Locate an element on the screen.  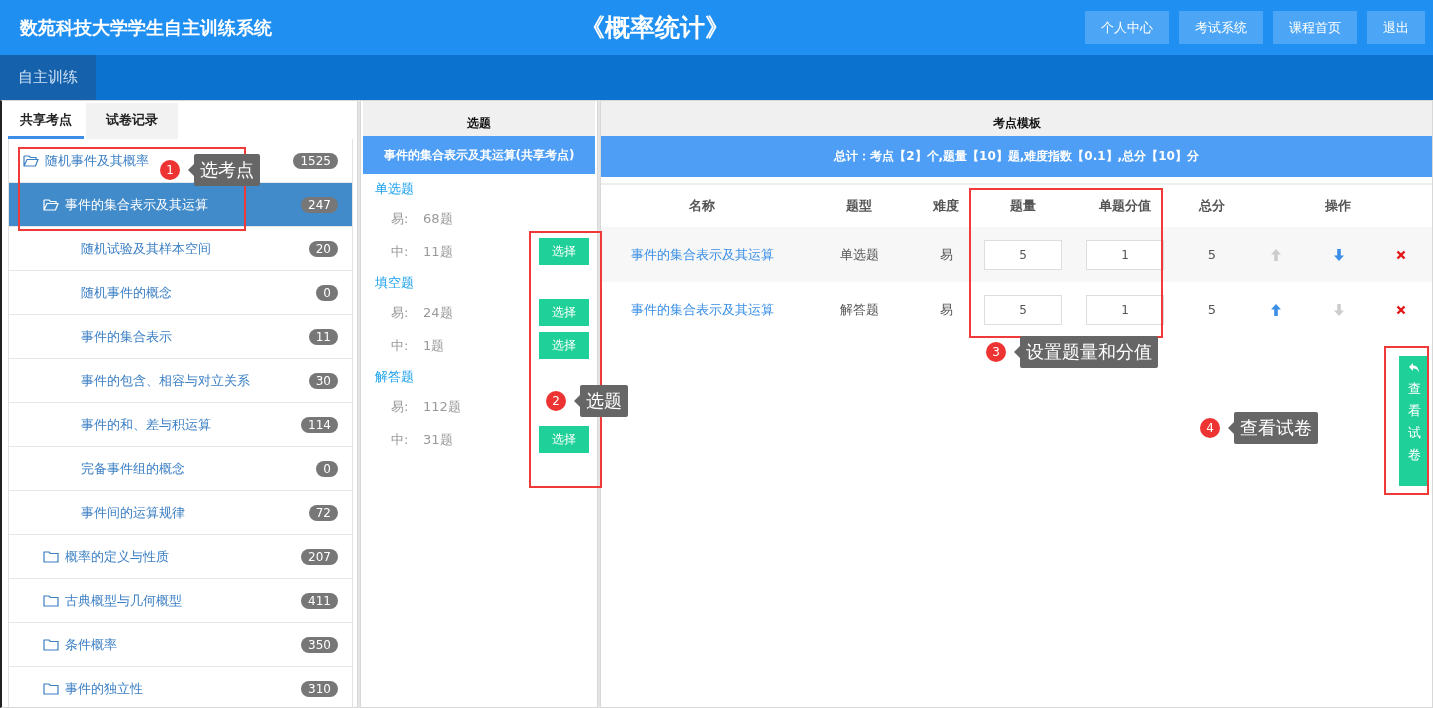
count-badge: 72 is located at coordinates (323, 512).